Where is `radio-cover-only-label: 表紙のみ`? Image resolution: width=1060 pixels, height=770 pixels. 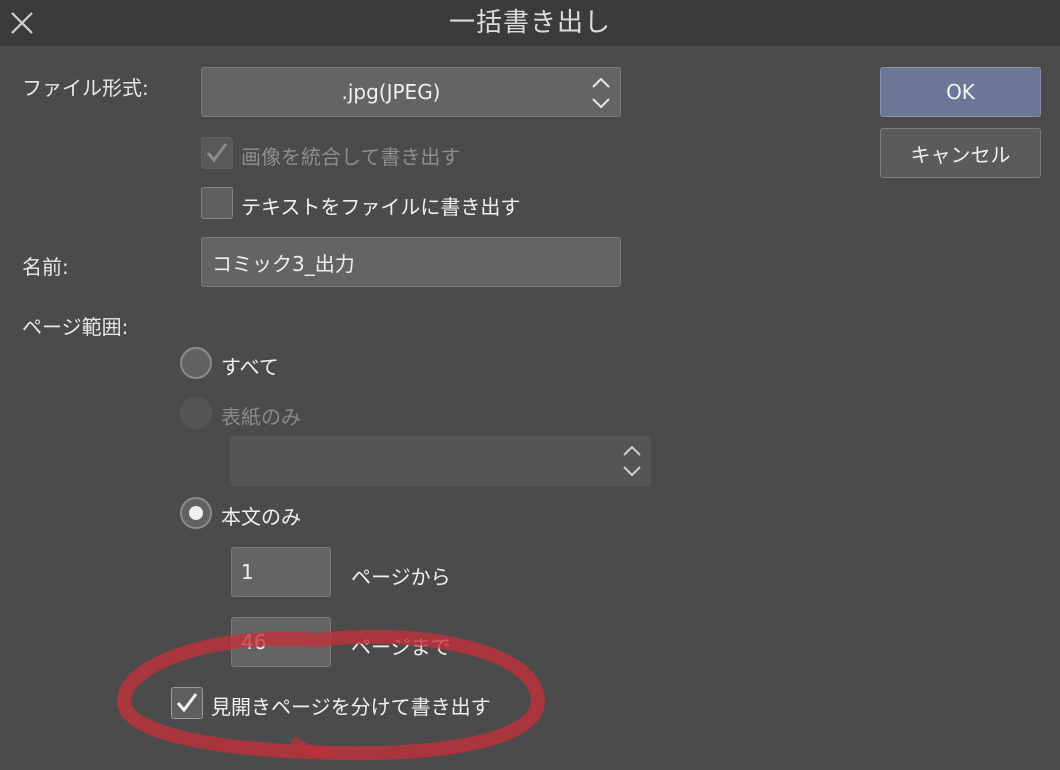
radio-cover-only-label: 表紙のみ is located at coordinates (261, 417).